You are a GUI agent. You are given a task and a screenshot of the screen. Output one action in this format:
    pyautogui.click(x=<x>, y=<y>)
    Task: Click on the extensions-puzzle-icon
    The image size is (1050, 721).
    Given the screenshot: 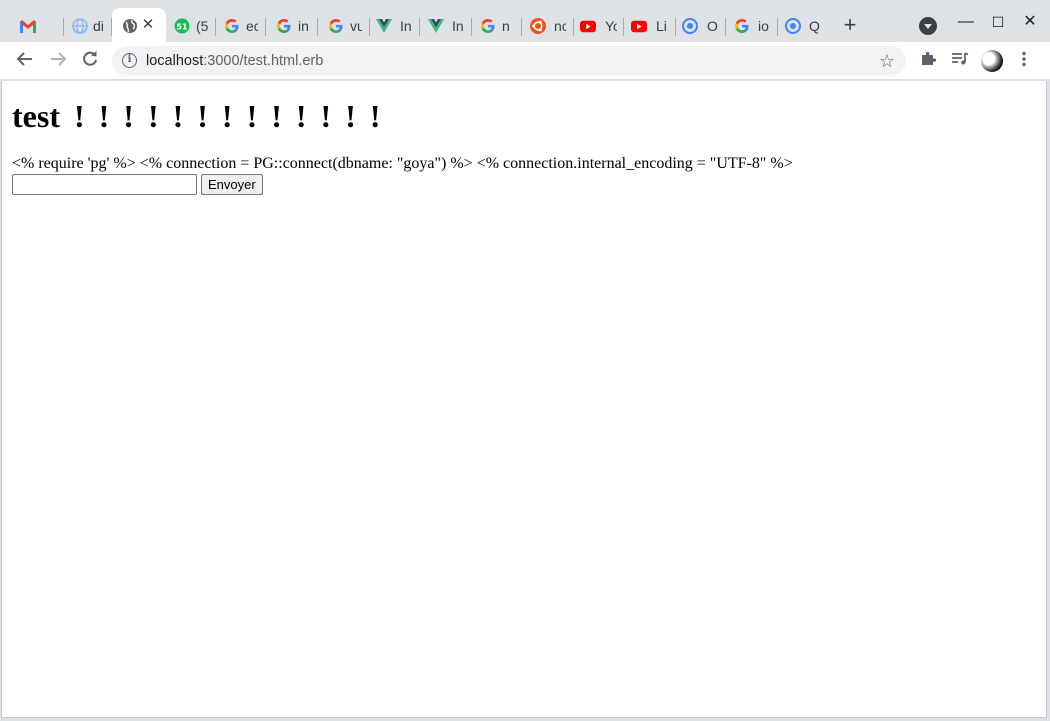 What is the action you would take?
    pyautogui.click(x=928, y=61)
    